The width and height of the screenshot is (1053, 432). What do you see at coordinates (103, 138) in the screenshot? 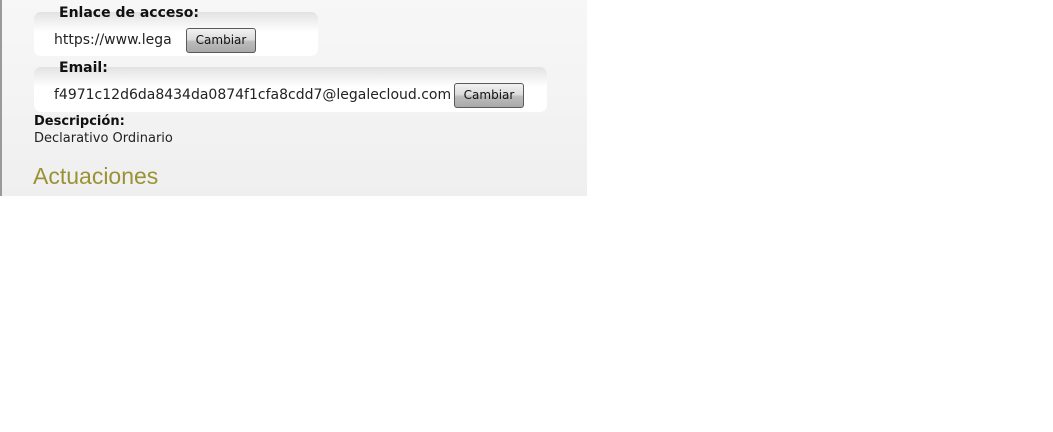
I see `description-value: Declarativo Ordinario` at bounding box center [103, 138].